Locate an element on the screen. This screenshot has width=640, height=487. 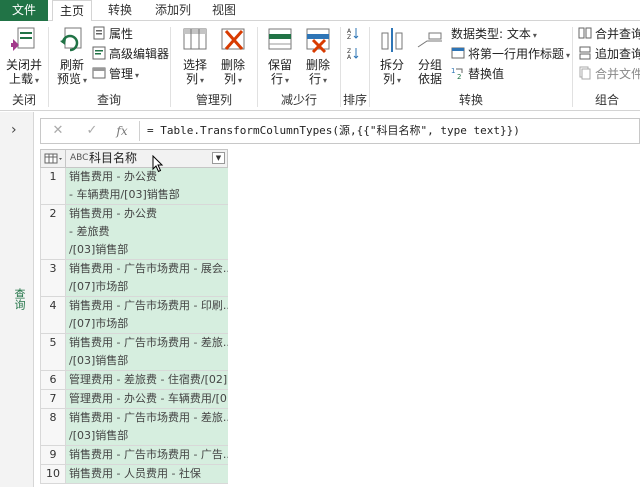
use-first-row-as-headers-button: 将第一行用作标题 ▾ is located at coordinates (510, 54).